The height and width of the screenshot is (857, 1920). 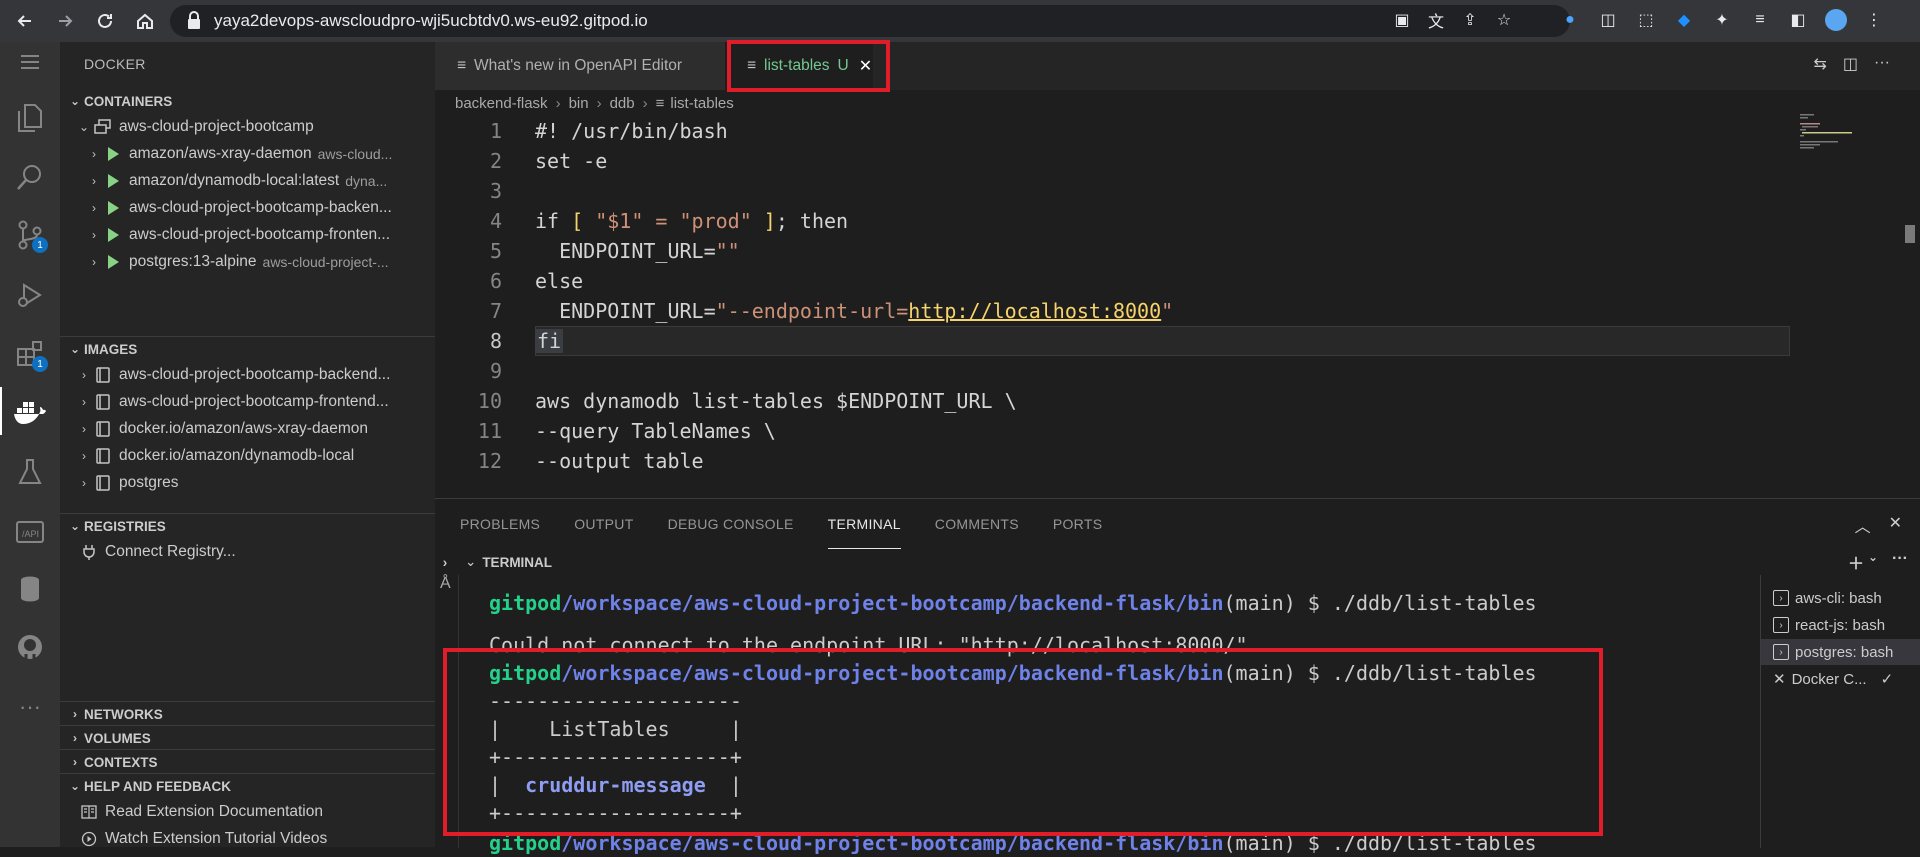 I want to click on images-section-header: ⌄ IMAGES, so click(x=247, y=349).